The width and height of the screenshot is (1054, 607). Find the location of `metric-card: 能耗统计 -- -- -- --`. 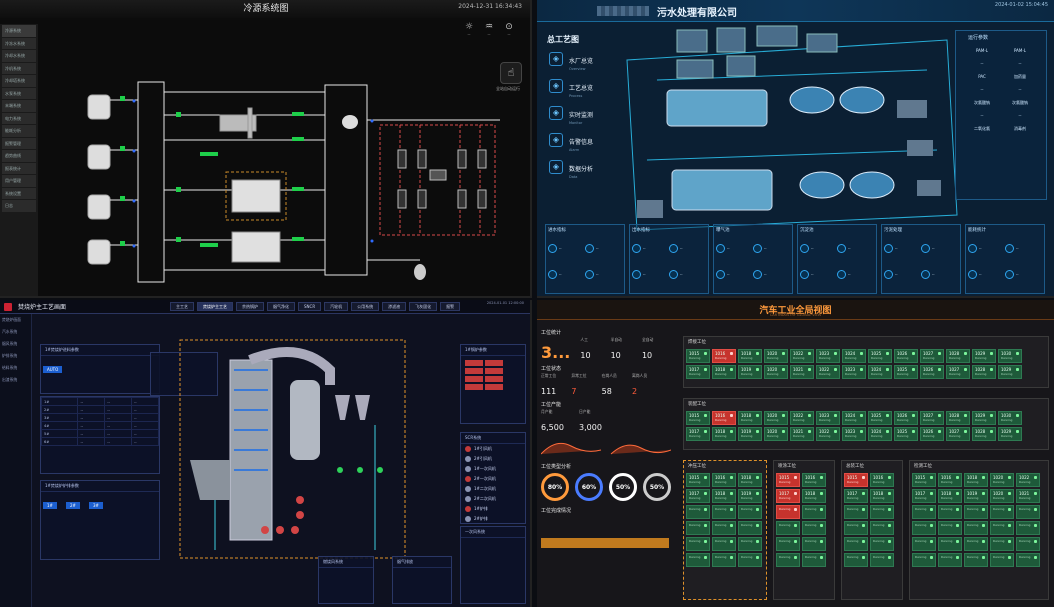

metric-card: 能耗统计 -- -- -- -- is located at coordinates (1005, 259).